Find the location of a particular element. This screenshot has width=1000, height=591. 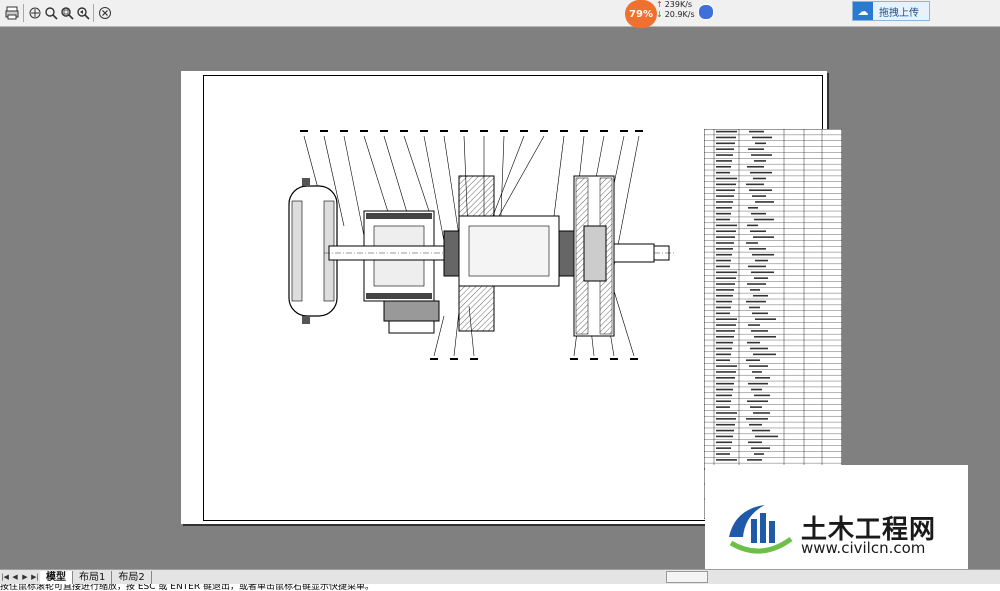

print-icon is located at coordinates (12, 13).